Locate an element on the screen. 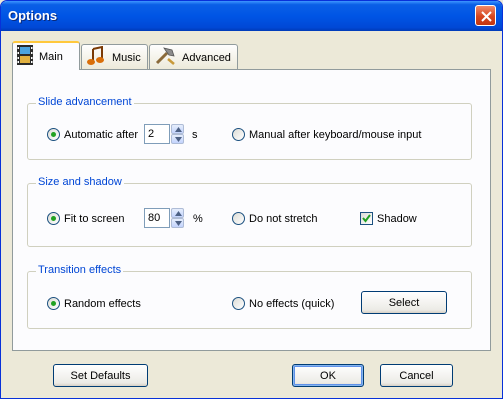 Image resolution: width=503 pixels, height=399 pixels. close-icon is located at coordinates (486, 16).